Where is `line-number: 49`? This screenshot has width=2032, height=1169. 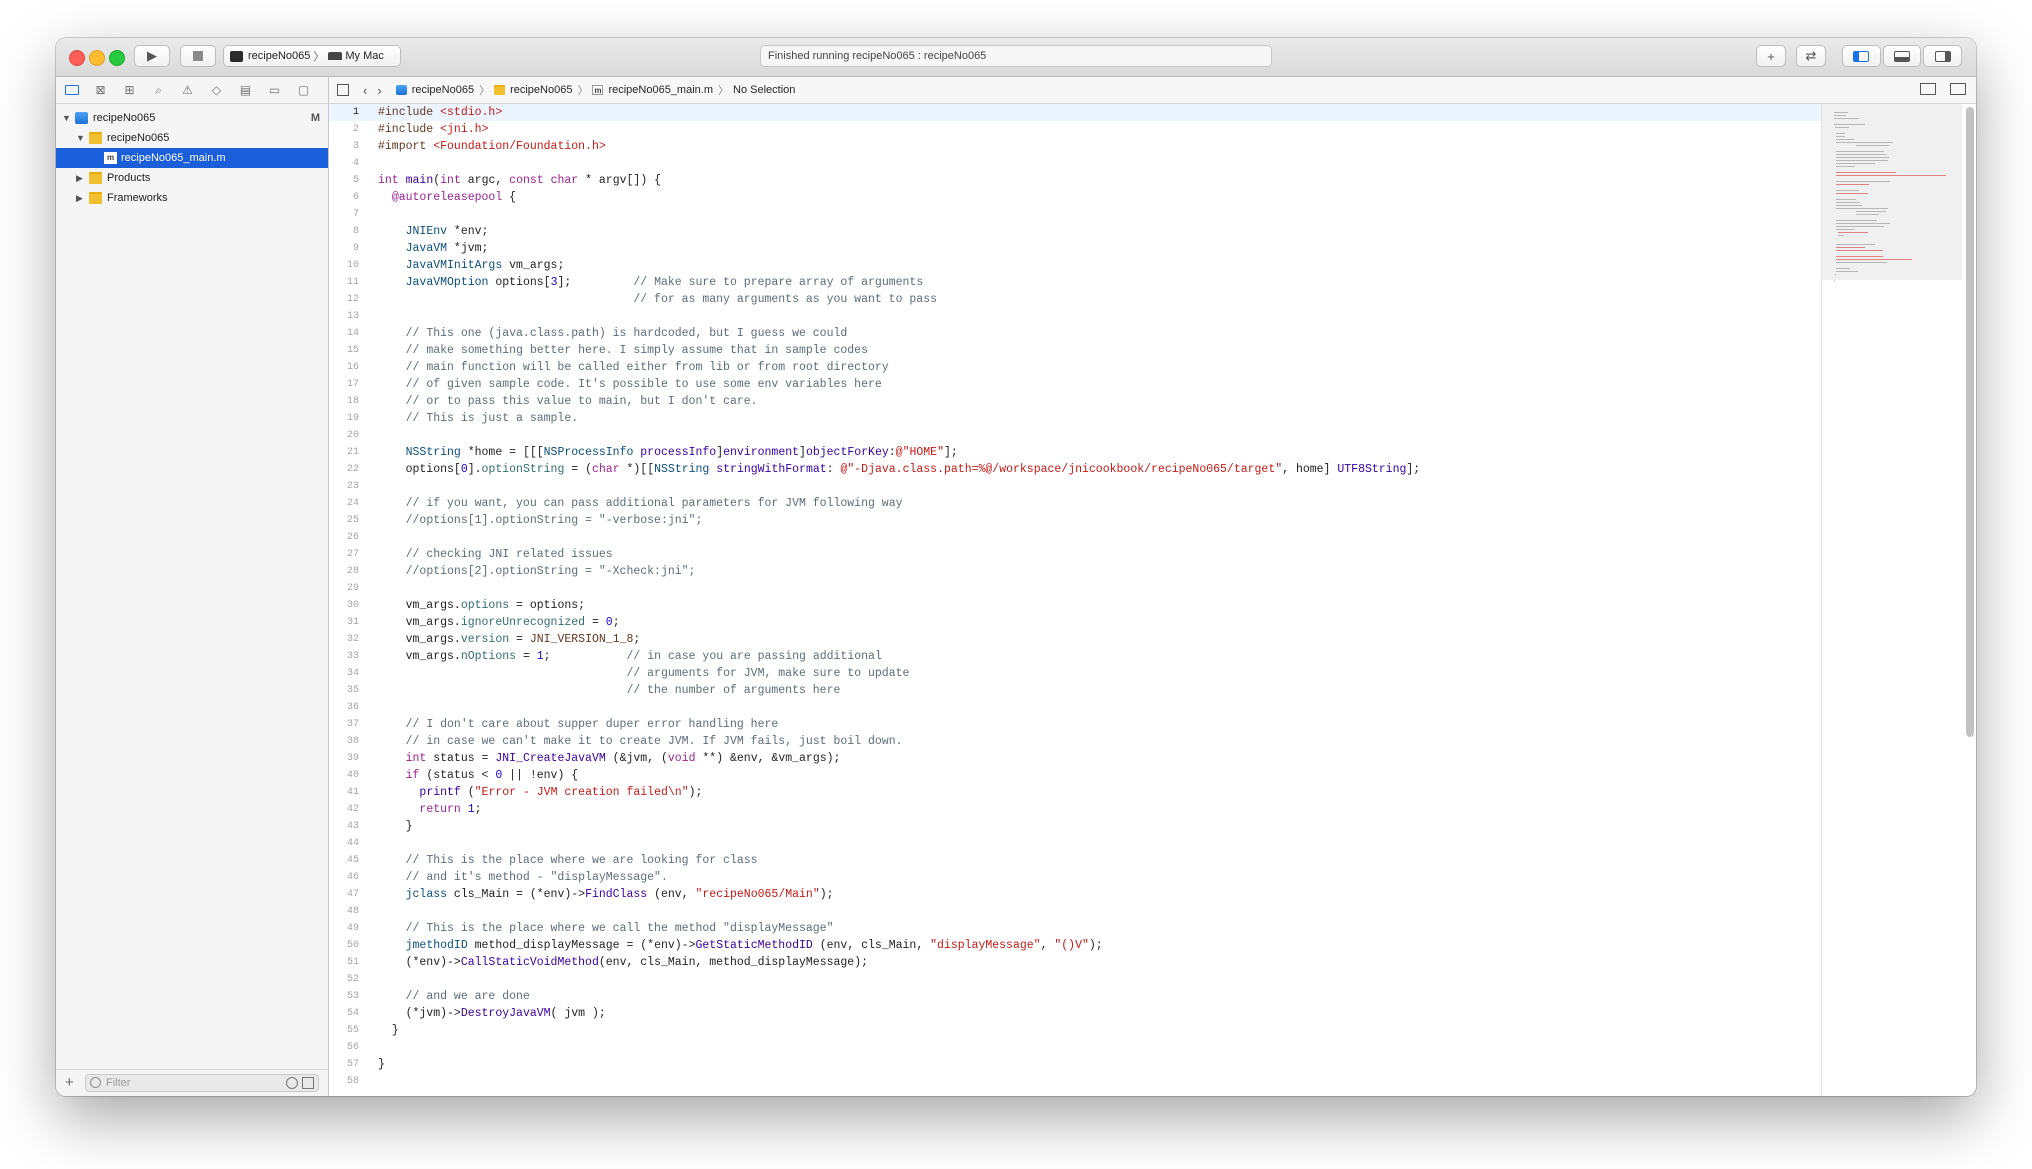
line-number: 49 is located at coordinates (344, 928).